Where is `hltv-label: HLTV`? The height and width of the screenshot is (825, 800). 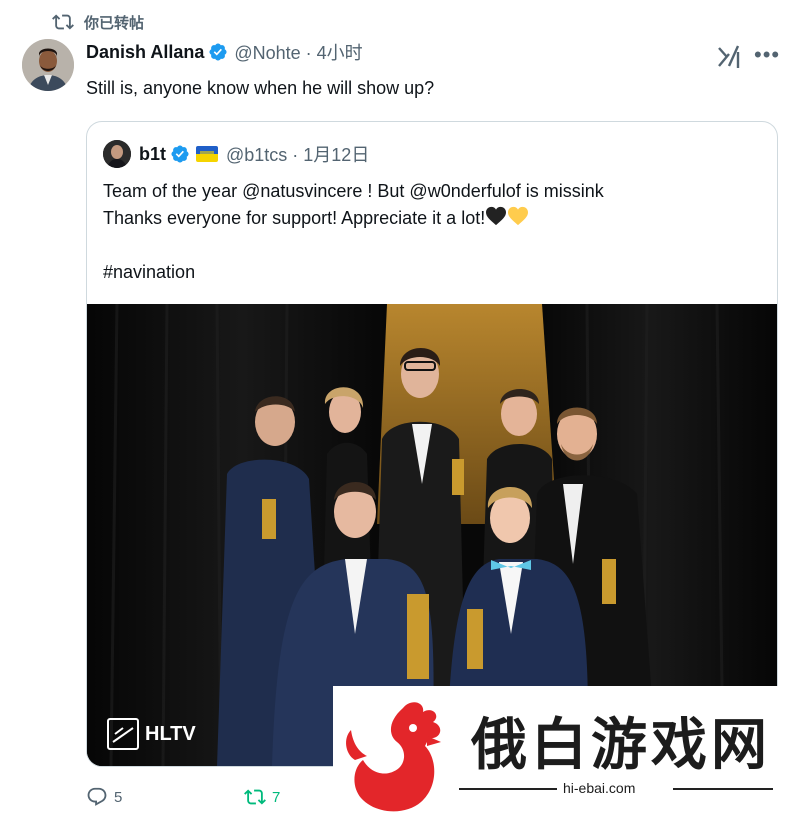 hltv-label: HLTV is located at coordinates (170, 733).